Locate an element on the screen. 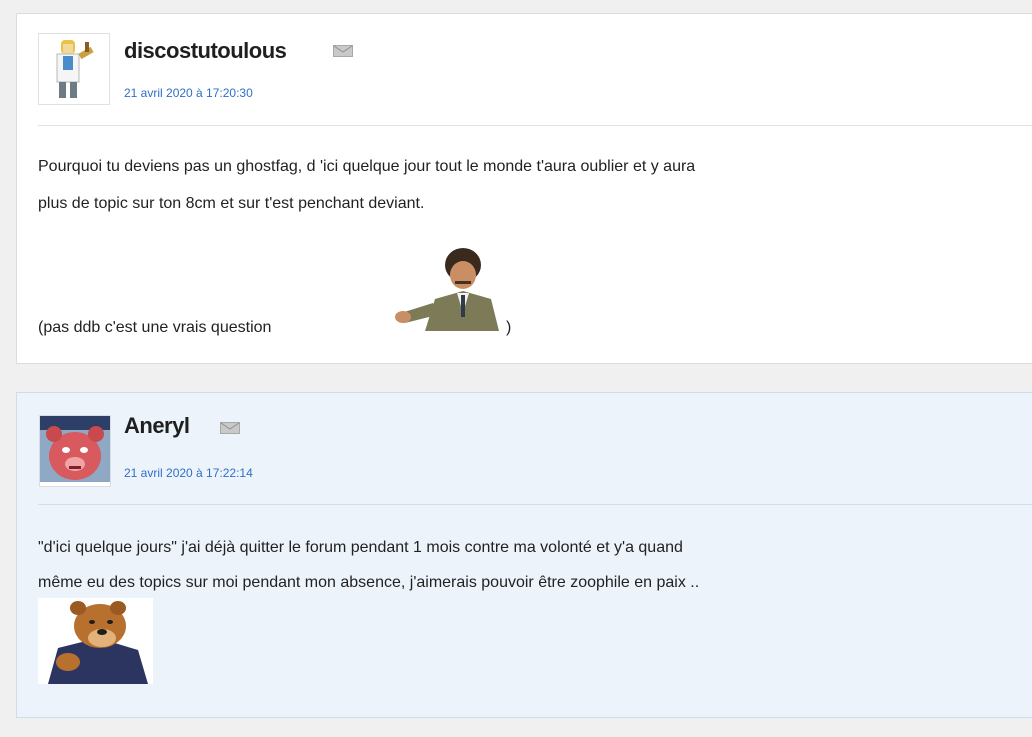 This screenshot has height=737, width=1032. post-date-link: 21 avril 2020 à 17:22:14 is located at coordinates (188, 473).